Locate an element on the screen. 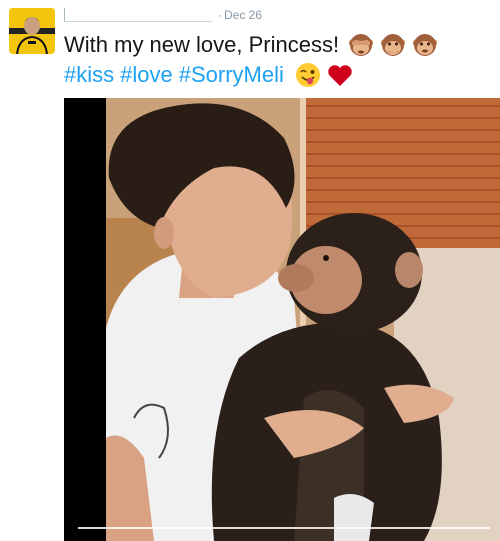 This screenshot has width=500, height=541. tweet-text-line-2: #kiss #love #SorryMeli is located at coordinates (279, 75).